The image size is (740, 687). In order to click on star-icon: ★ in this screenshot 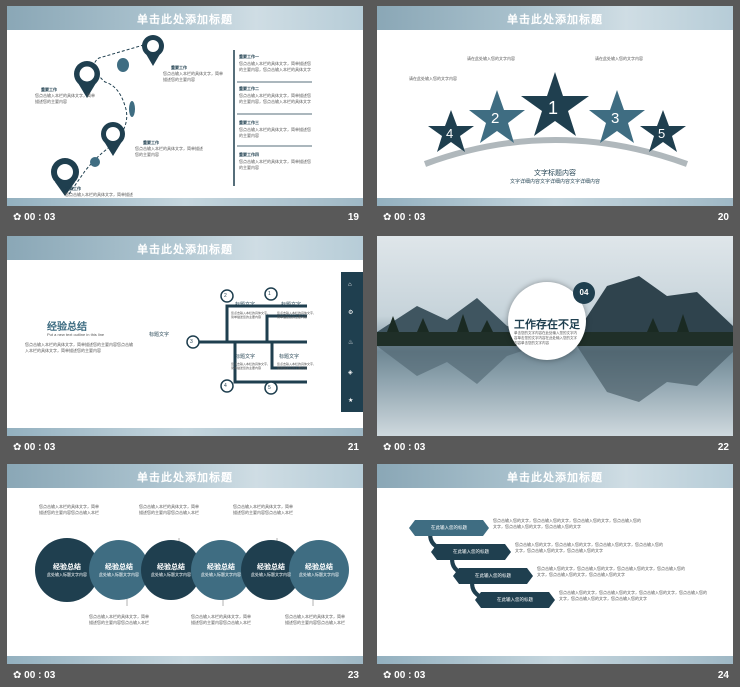, I will do `click(350, 400)`.